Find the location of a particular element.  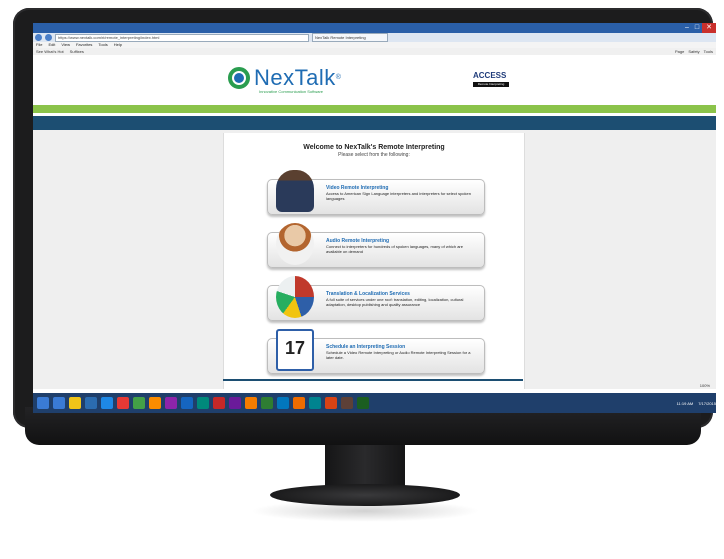

logo-tagline: Innovative Communication Software is located at coordinates (291, 91).